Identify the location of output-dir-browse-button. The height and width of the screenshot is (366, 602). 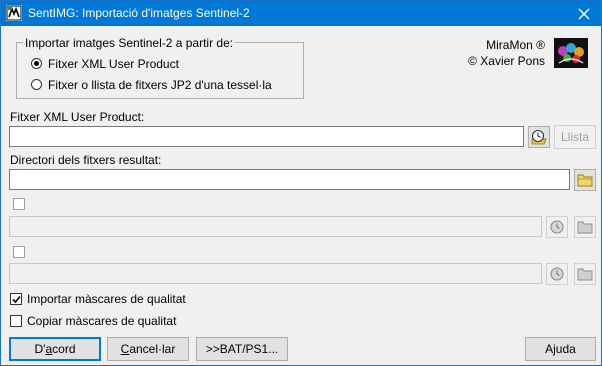
(585, 180).